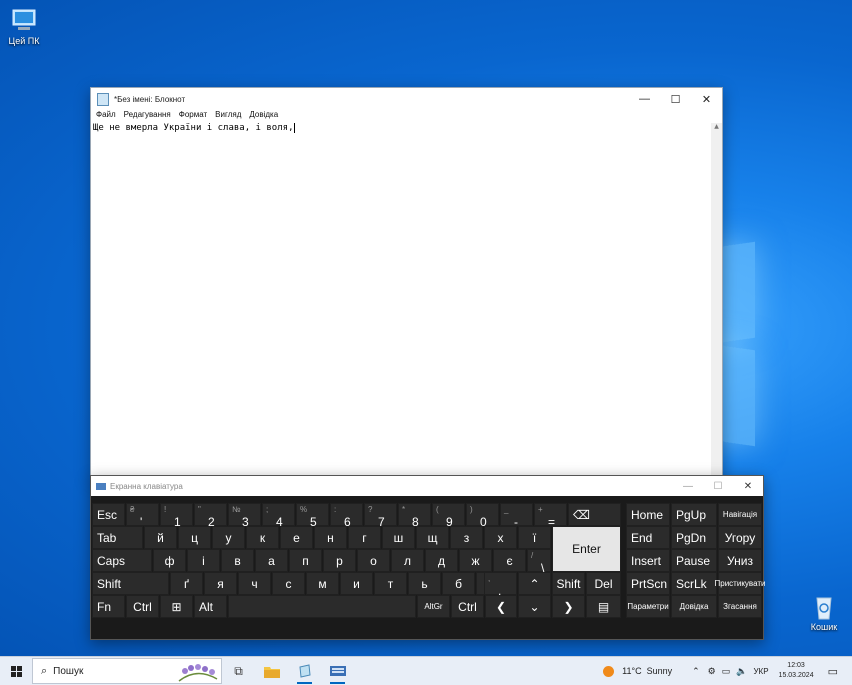 This screenshot has height=685, width=852. I want to click on desktop-icon-recycle-bin: Кошик, so click(823, 613).